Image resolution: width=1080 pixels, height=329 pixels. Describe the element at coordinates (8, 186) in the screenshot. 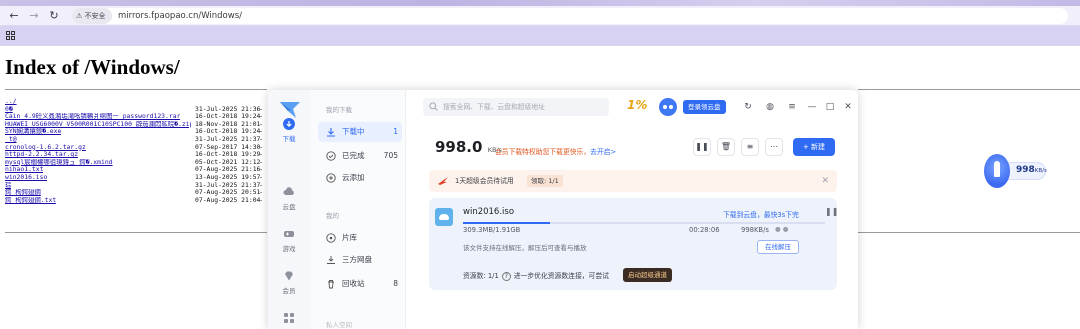

I see `file-link: 琮` at that location.